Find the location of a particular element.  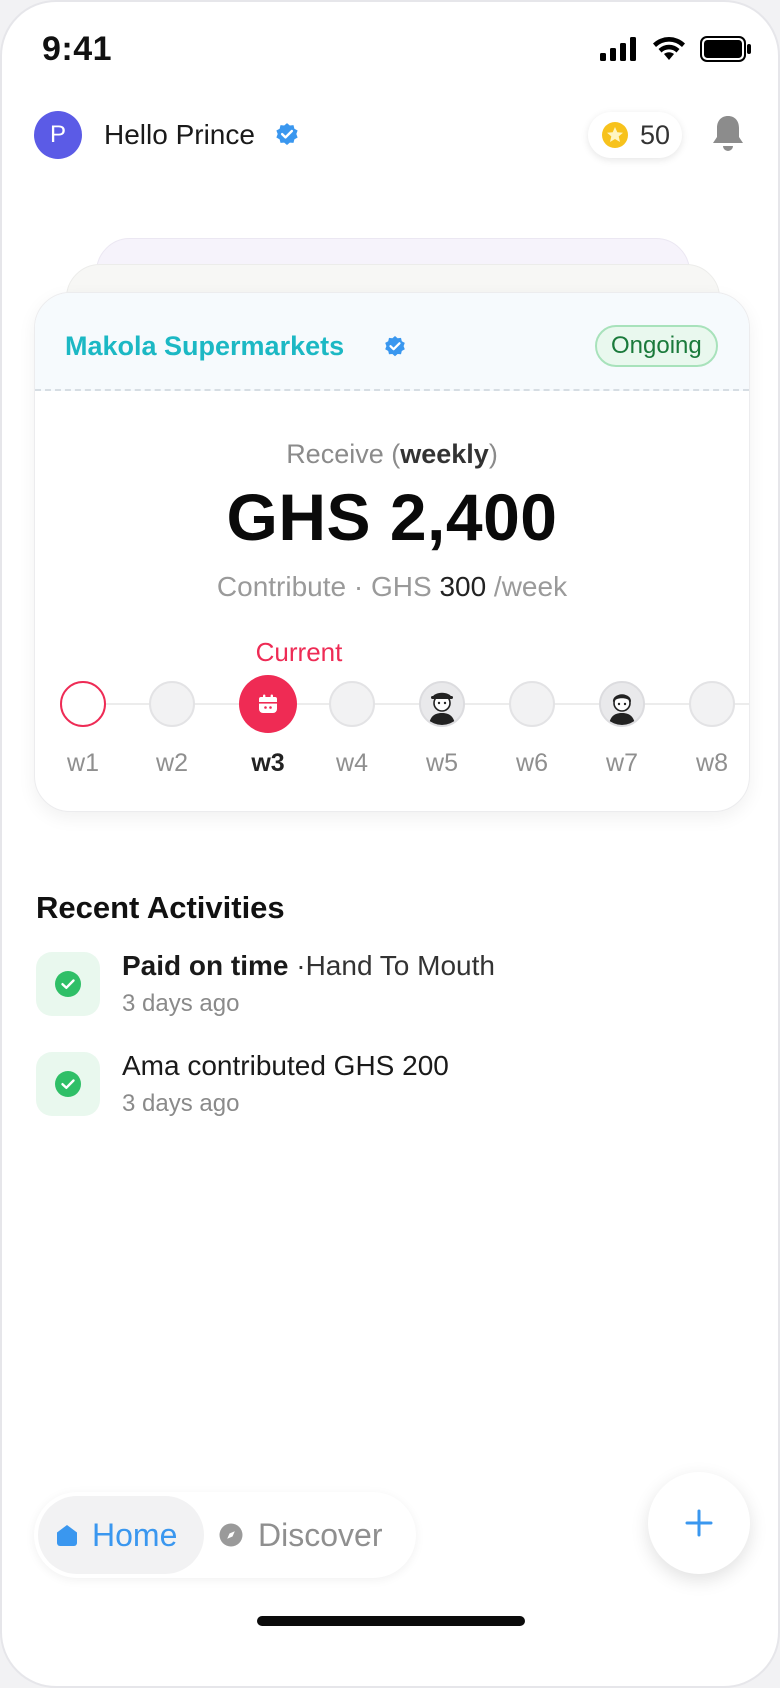

avatar: P is located at coordinates (58, 135).